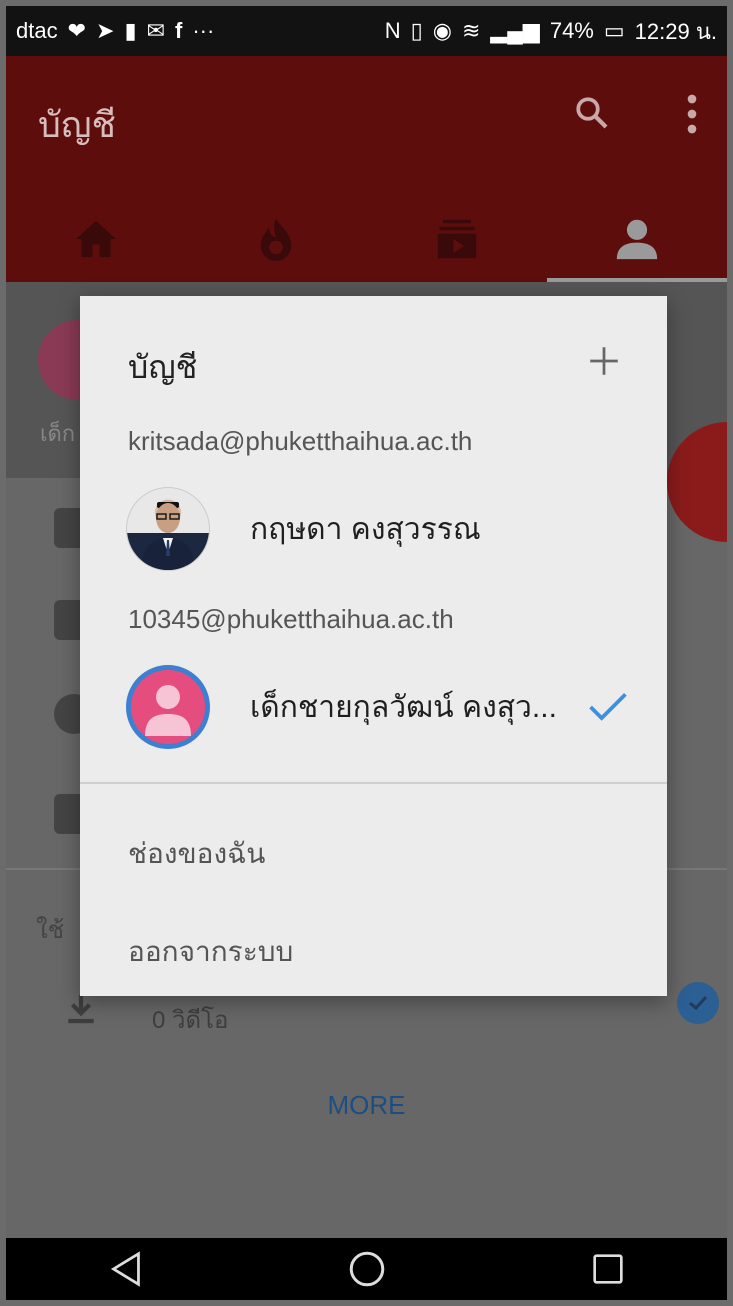 This screenshot has height=1306, width=733. I want to click on partial-name-label: เด็ก, so click(58, 433).